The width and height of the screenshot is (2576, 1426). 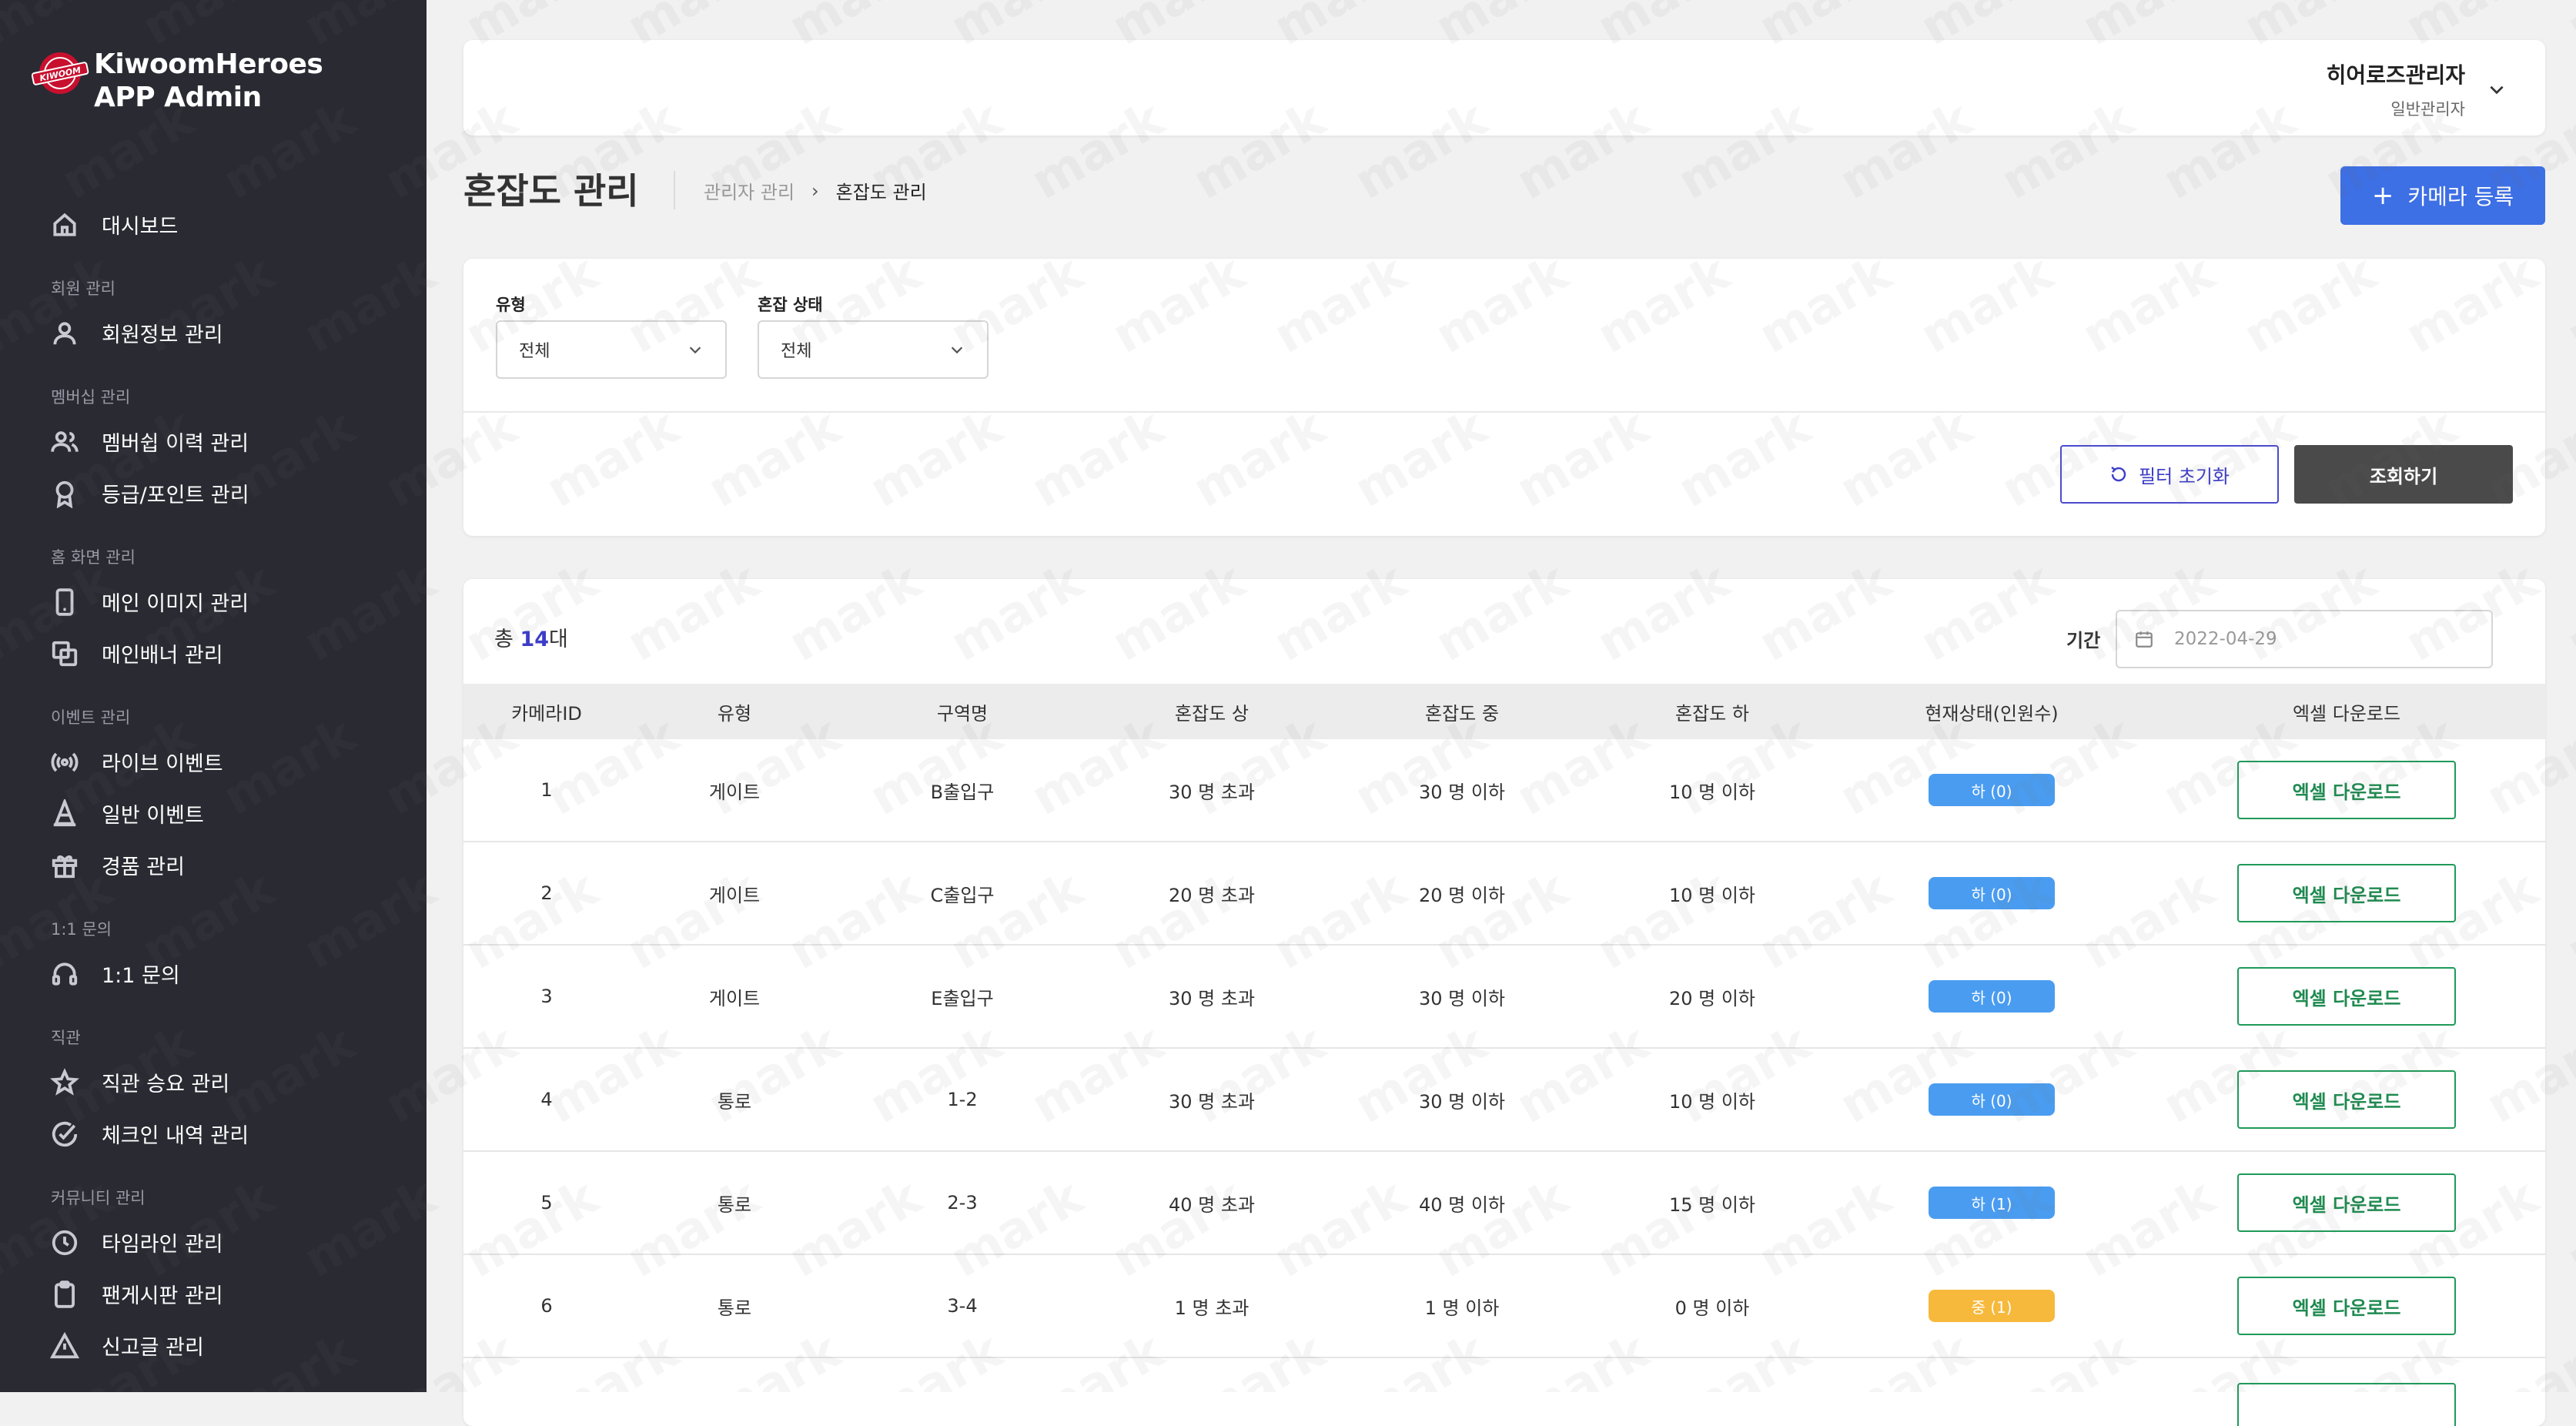 I want to click on sidebar-item: 경품 관리, so click(x=214, y=865).